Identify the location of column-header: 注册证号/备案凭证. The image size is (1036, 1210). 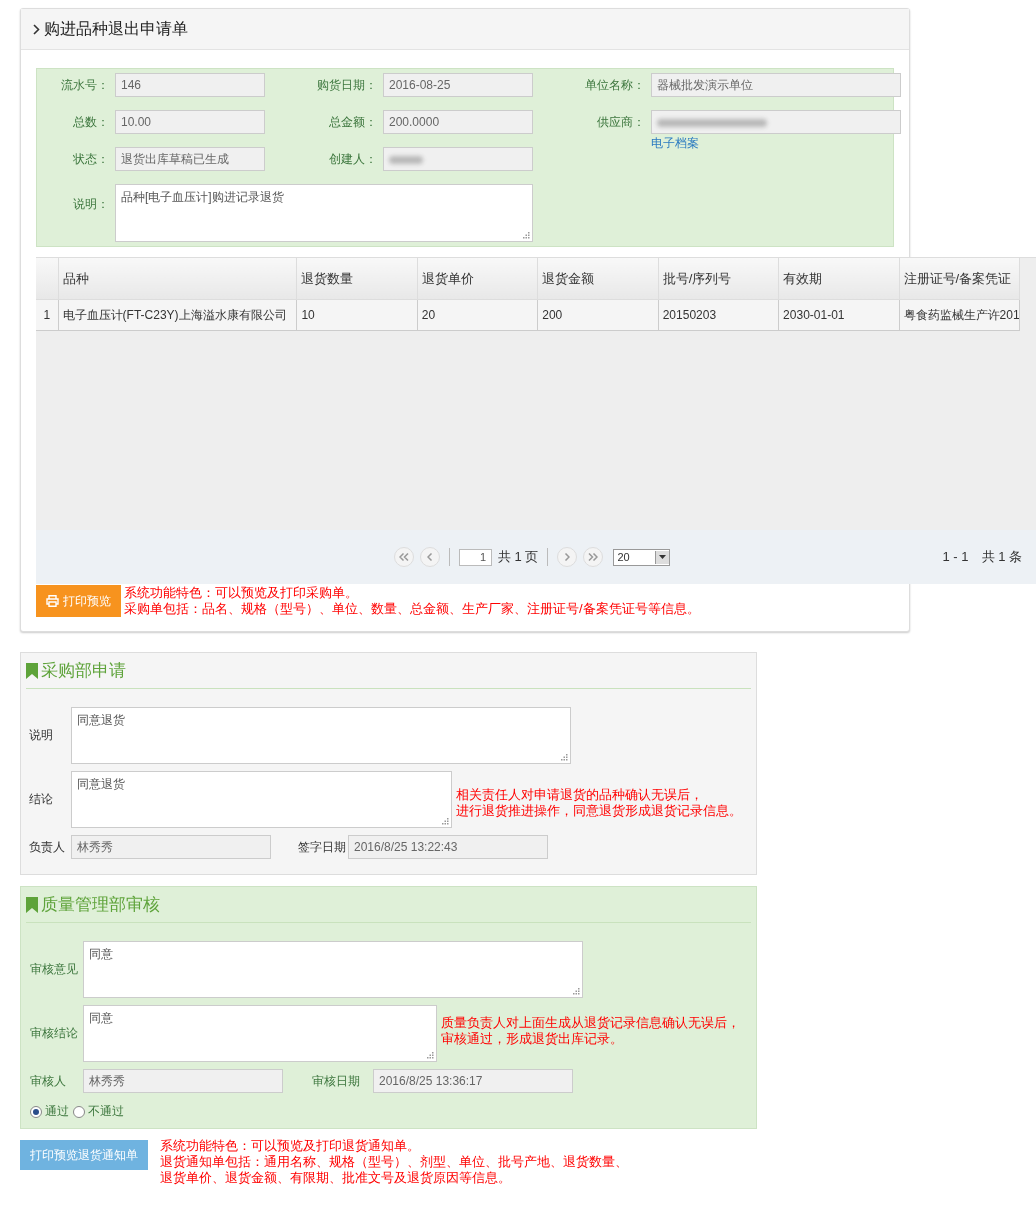
(959, 279).